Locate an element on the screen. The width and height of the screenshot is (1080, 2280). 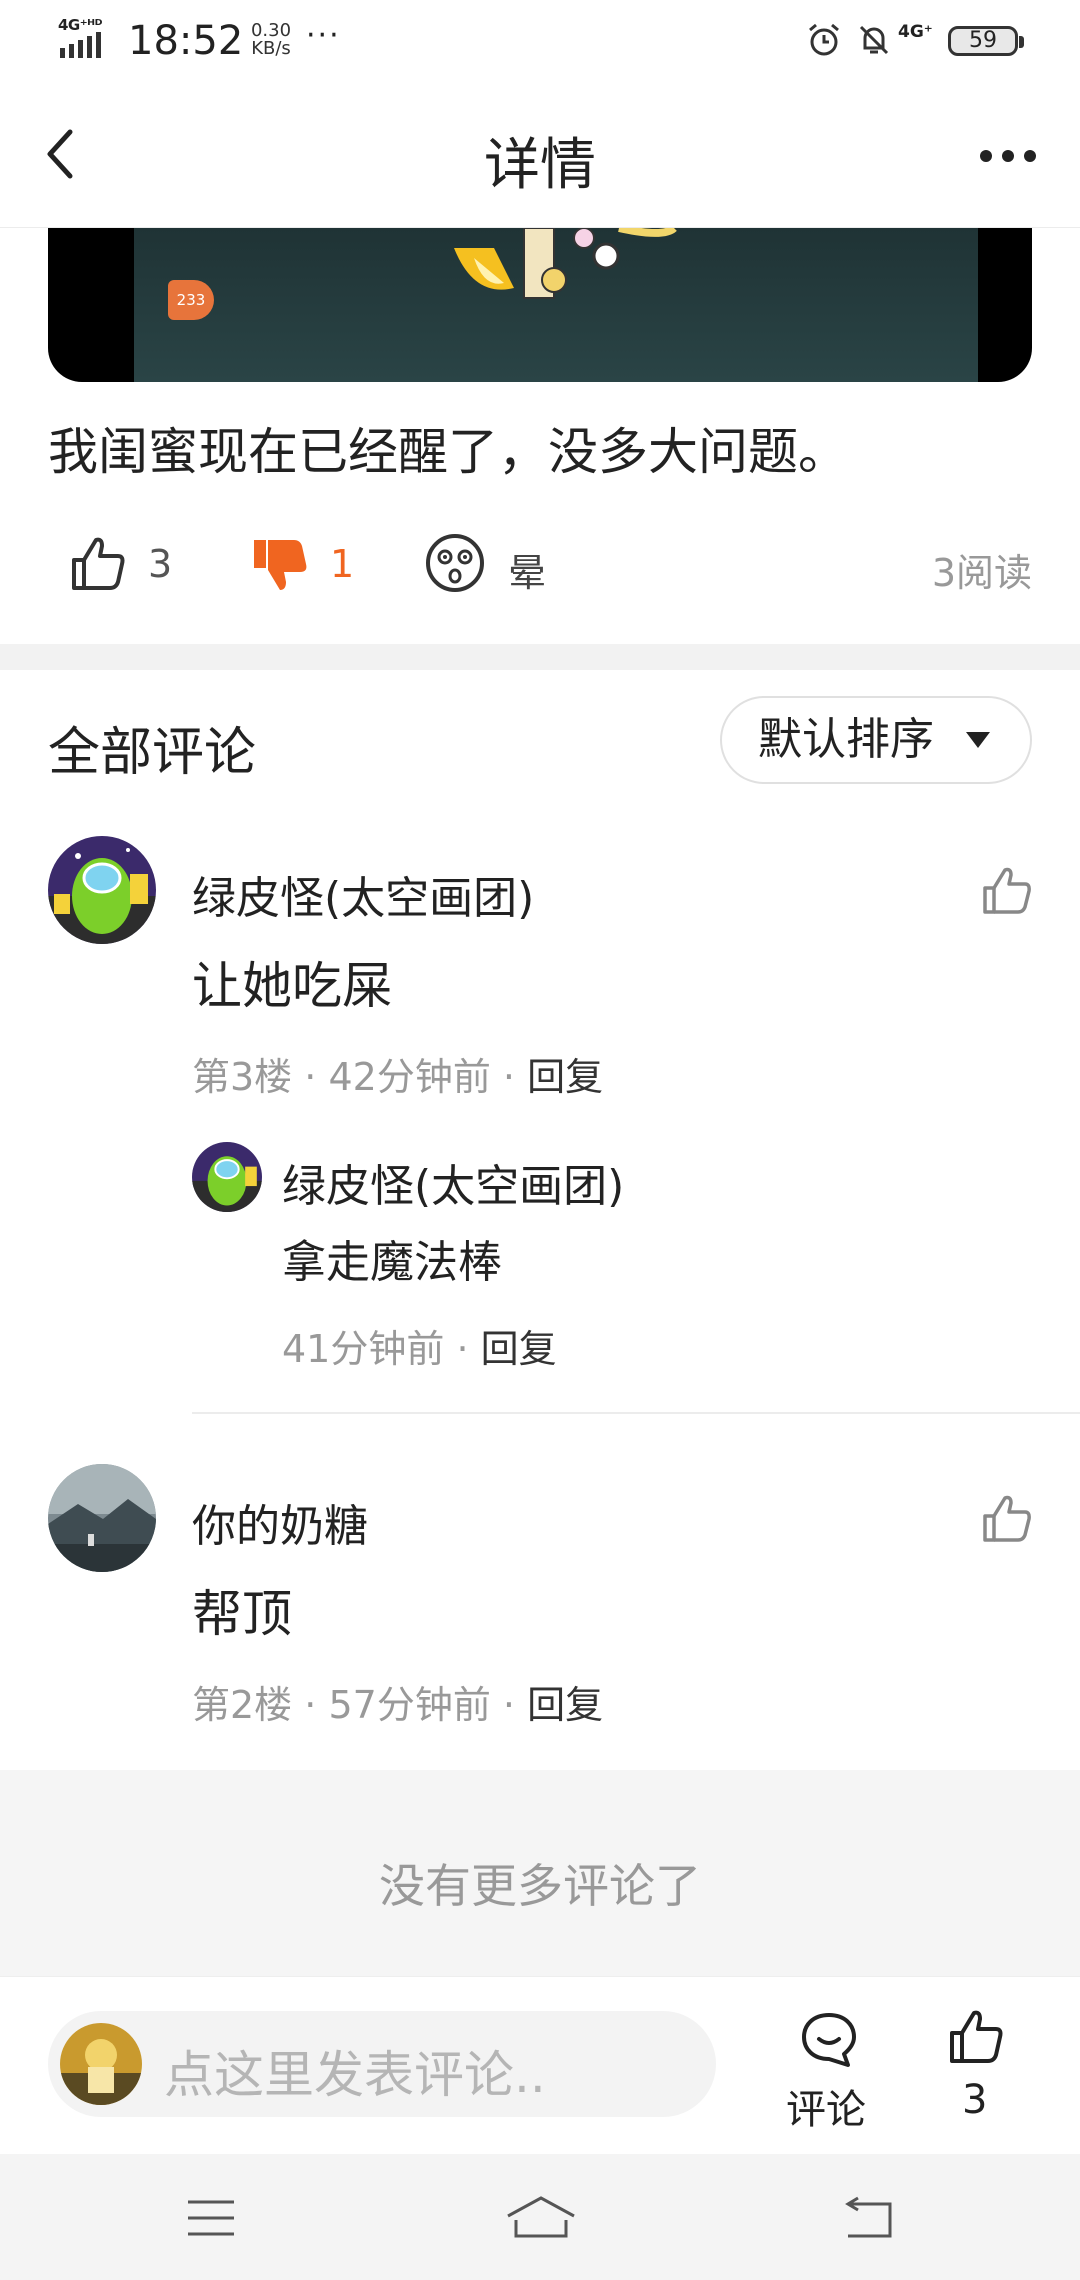
comment-meta: 第2楼 · 57分钟前 · 回复 is located at coordinates (397, 1701).